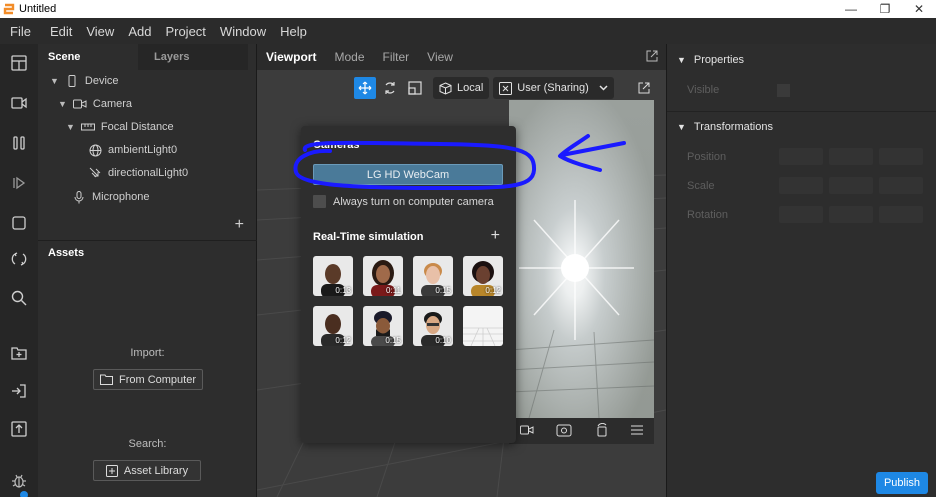 This screenshot has height=497, width=936. What do you see at coordinates (19, 391) in the screenshot?
I see `import-icon` at bounding box center [19, 391].